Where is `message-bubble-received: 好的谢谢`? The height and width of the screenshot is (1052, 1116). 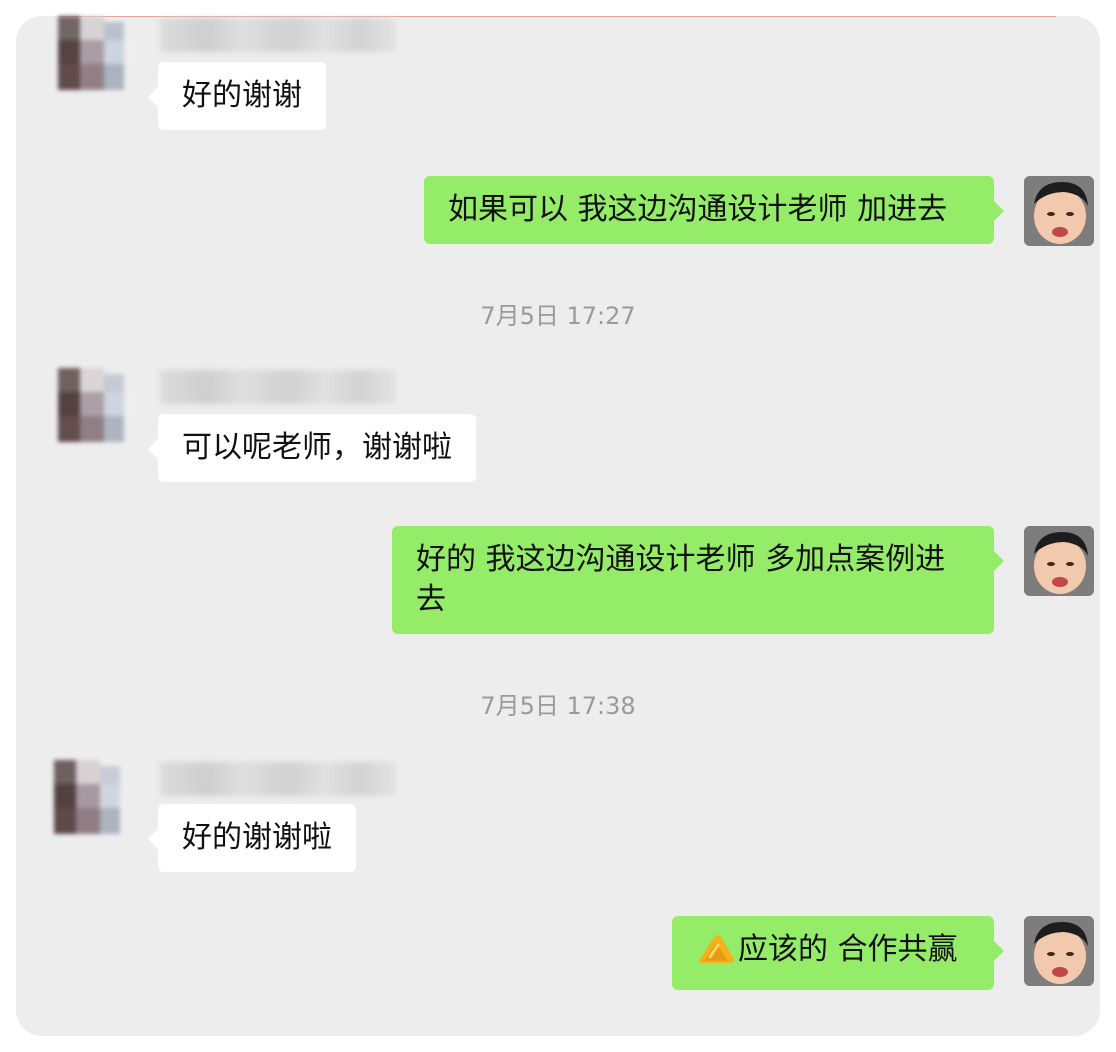 message-bubble-received: 好的谢谢 is located at coordinates (237, 96).